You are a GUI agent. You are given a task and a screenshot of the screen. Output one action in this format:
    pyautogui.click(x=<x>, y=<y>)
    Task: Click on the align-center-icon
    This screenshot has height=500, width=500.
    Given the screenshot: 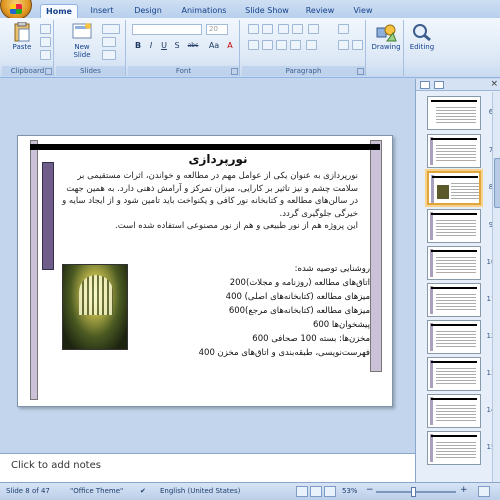 What is the action you would take?
    pyautogui.click(x=267, y=45)
    